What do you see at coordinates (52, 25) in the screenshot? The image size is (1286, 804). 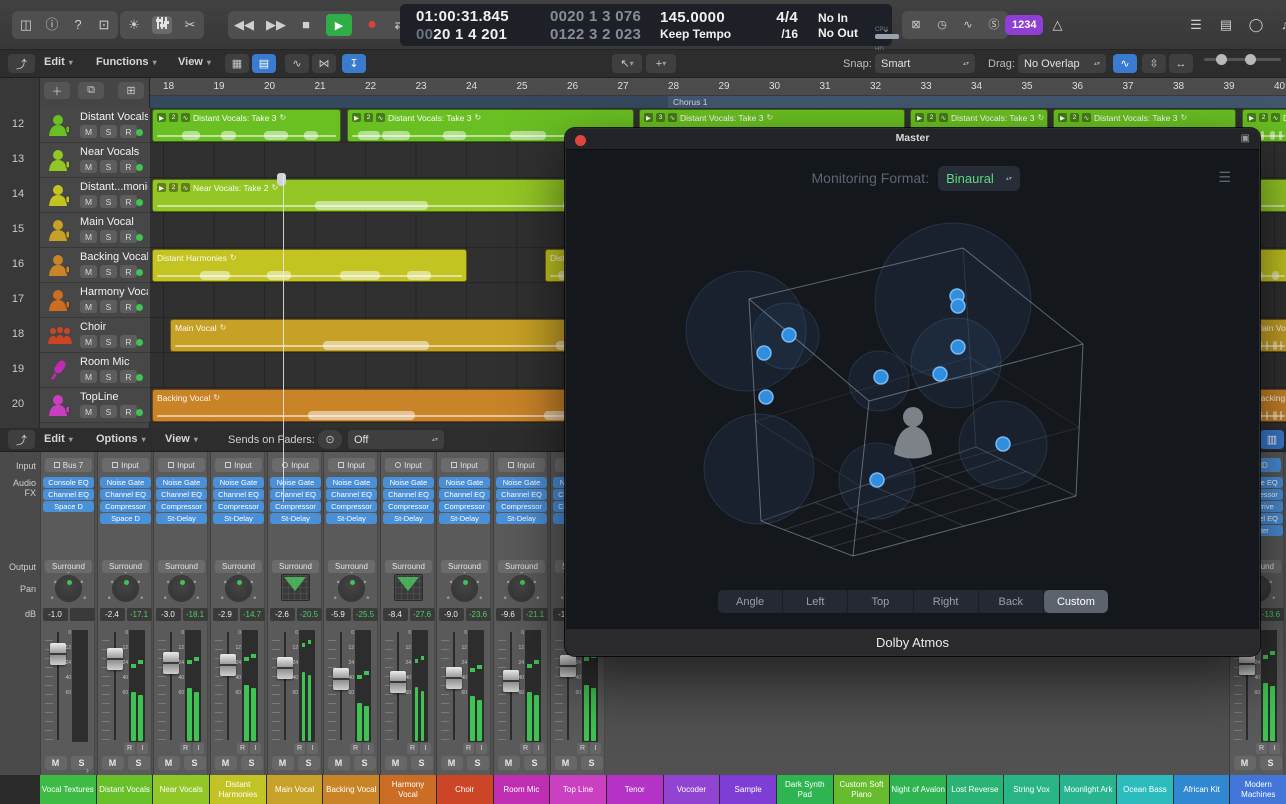 I see `inspector-icon: ⓘ` at bounding box center [52, 25].